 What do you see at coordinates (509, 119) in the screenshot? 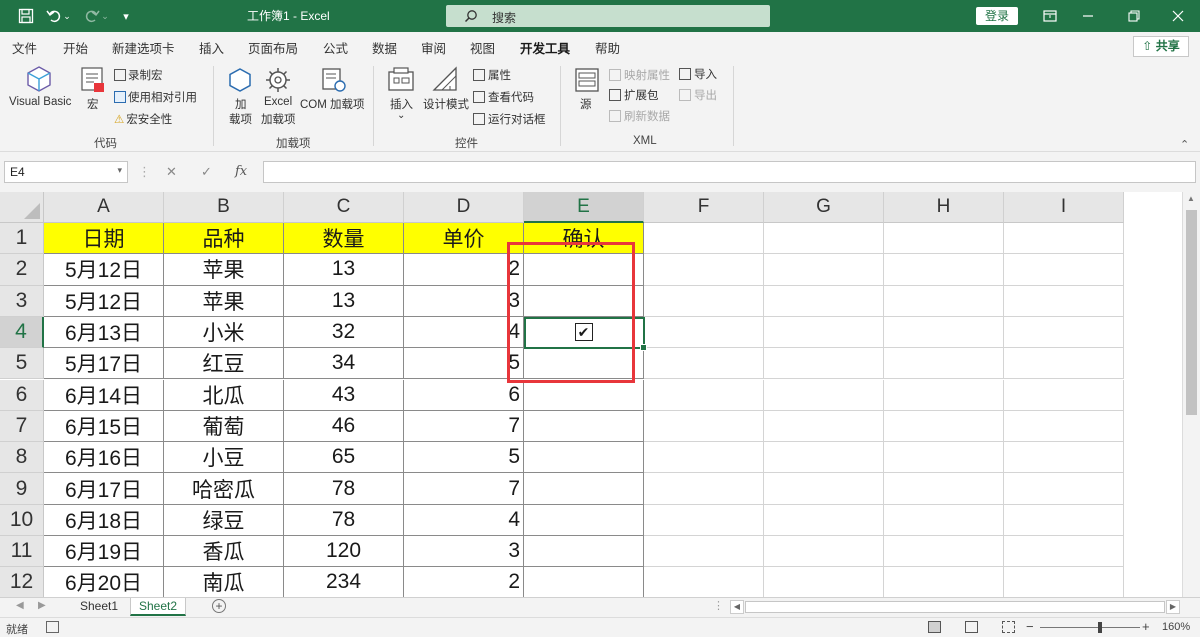
I see `run-dialog-button: 运行对话框` at bounding box center [509, 119].